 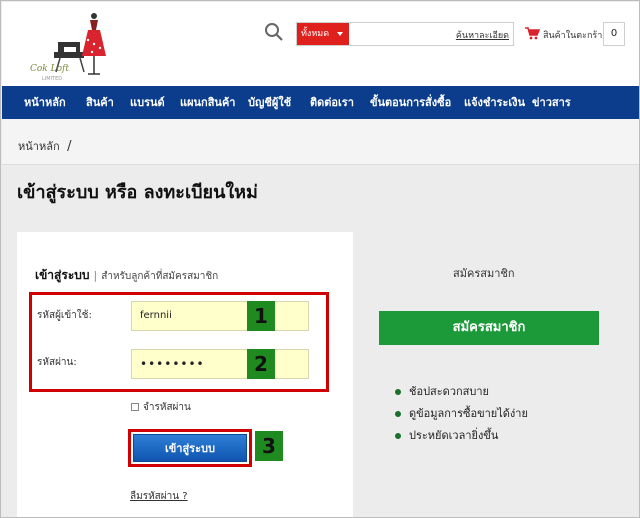 I want to click on remember-label: จำรหัสผ่าน, so click(x=167, y=407).